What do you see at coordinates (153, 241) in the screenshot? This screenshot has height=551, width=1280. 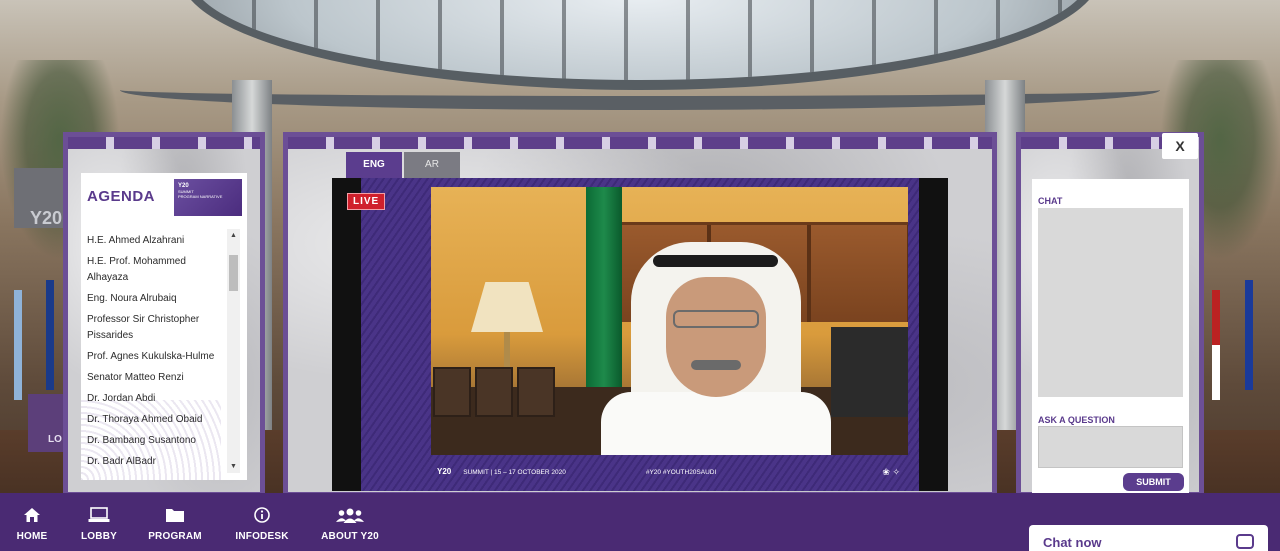 I see `agenda-item: H.E. Ahmed Alzahrani` at bounding box center [153, 241].